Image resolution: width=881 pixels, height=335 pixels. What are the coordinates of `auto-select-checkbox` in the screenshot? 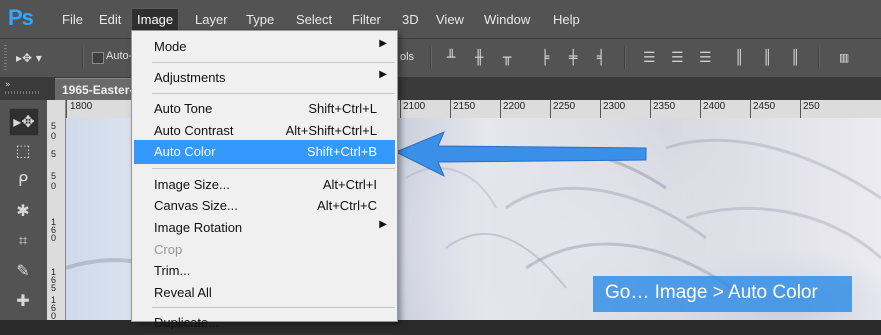 It's located at (98, 58).